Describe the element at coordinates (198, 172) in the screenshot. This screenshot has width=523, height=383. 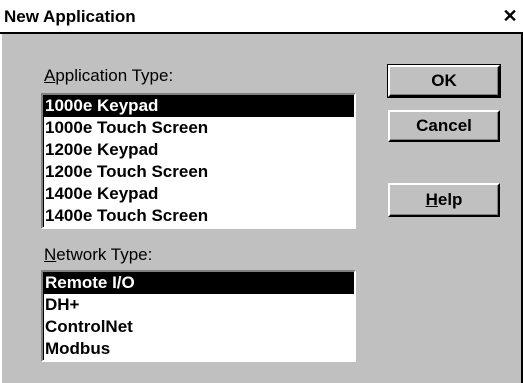
I see `application-type-option: 1200e Touch Screen` at that location.